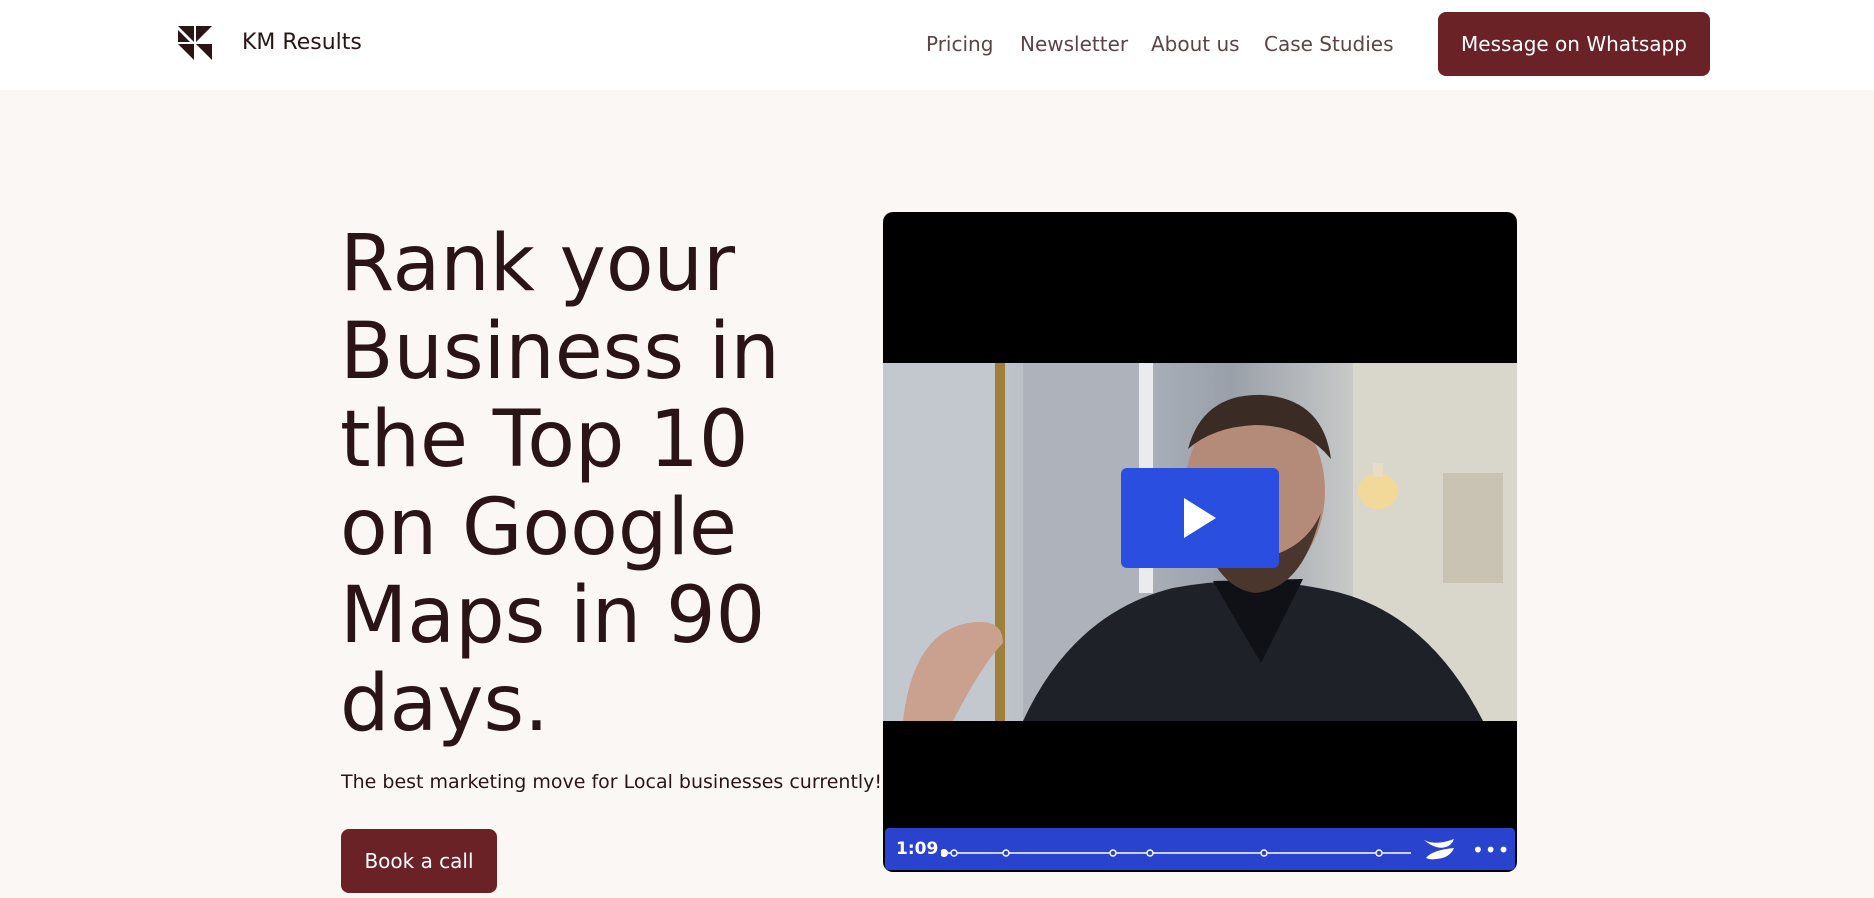 This screenshot has height=898, width=1874. What do you see at coordinates (1439, 849) in the screenshot?
I see `wistia-logo-icon` at bounding box center [1439, 849].